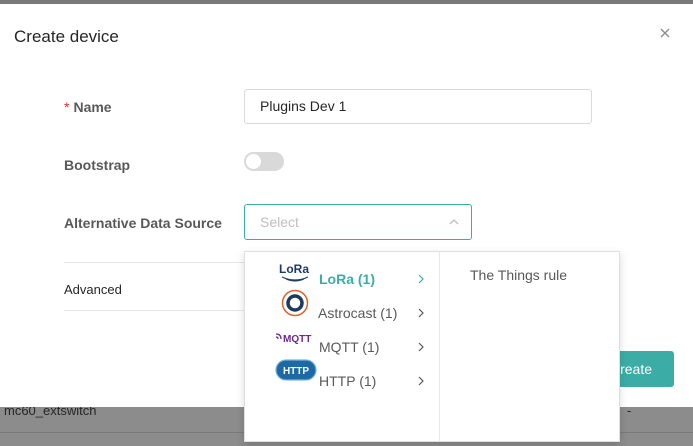 This screenshot has width=693, height=446. Describe the element at coordinates (154, 262) in the screenshot. I see `advanced-divider-top` at that location.